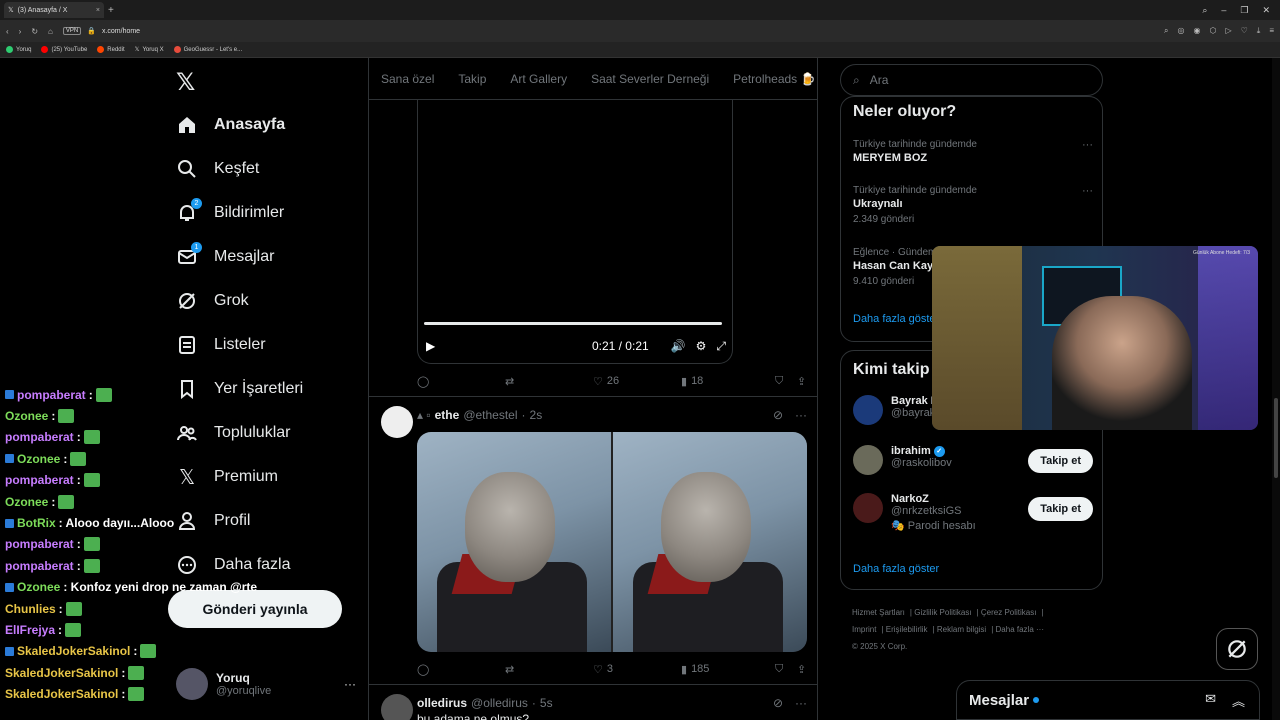  I want to click on video-player: ▶ 0:21 / 0:21 🔊 ⚙ ⤢, so click(575, 232).